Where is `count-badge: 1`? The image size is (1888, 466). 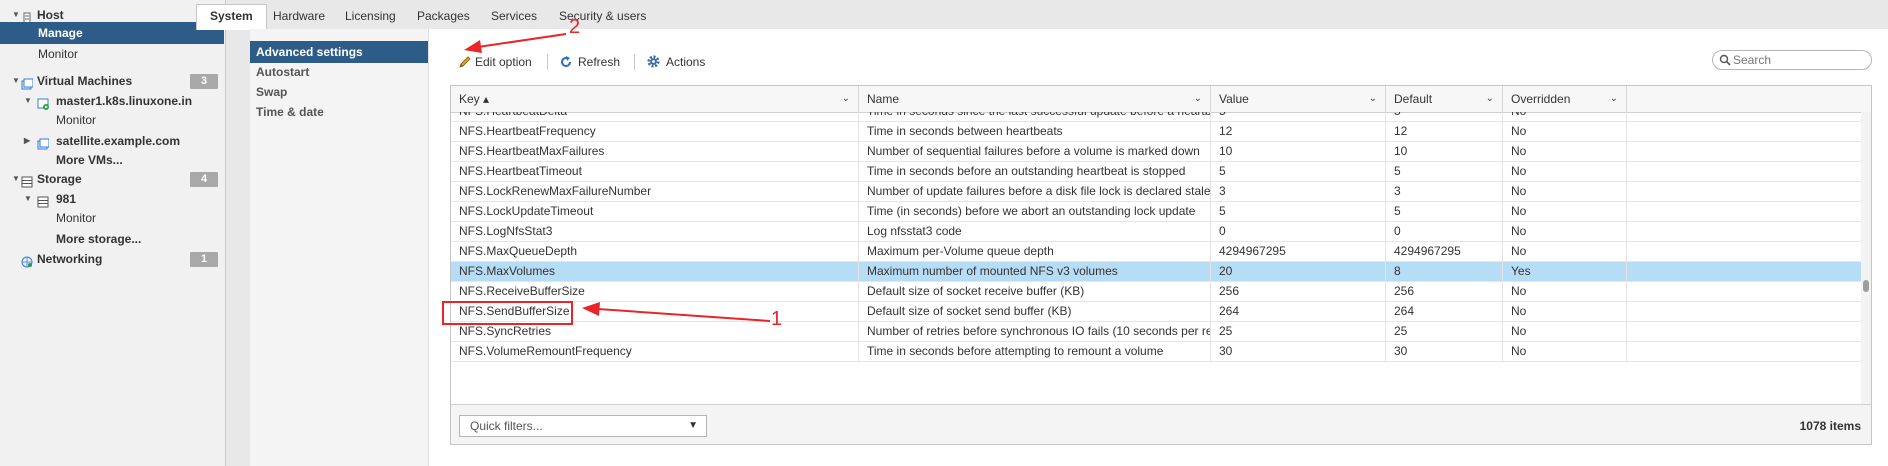 count-badge: 1 is located at coordinates (204, 259).